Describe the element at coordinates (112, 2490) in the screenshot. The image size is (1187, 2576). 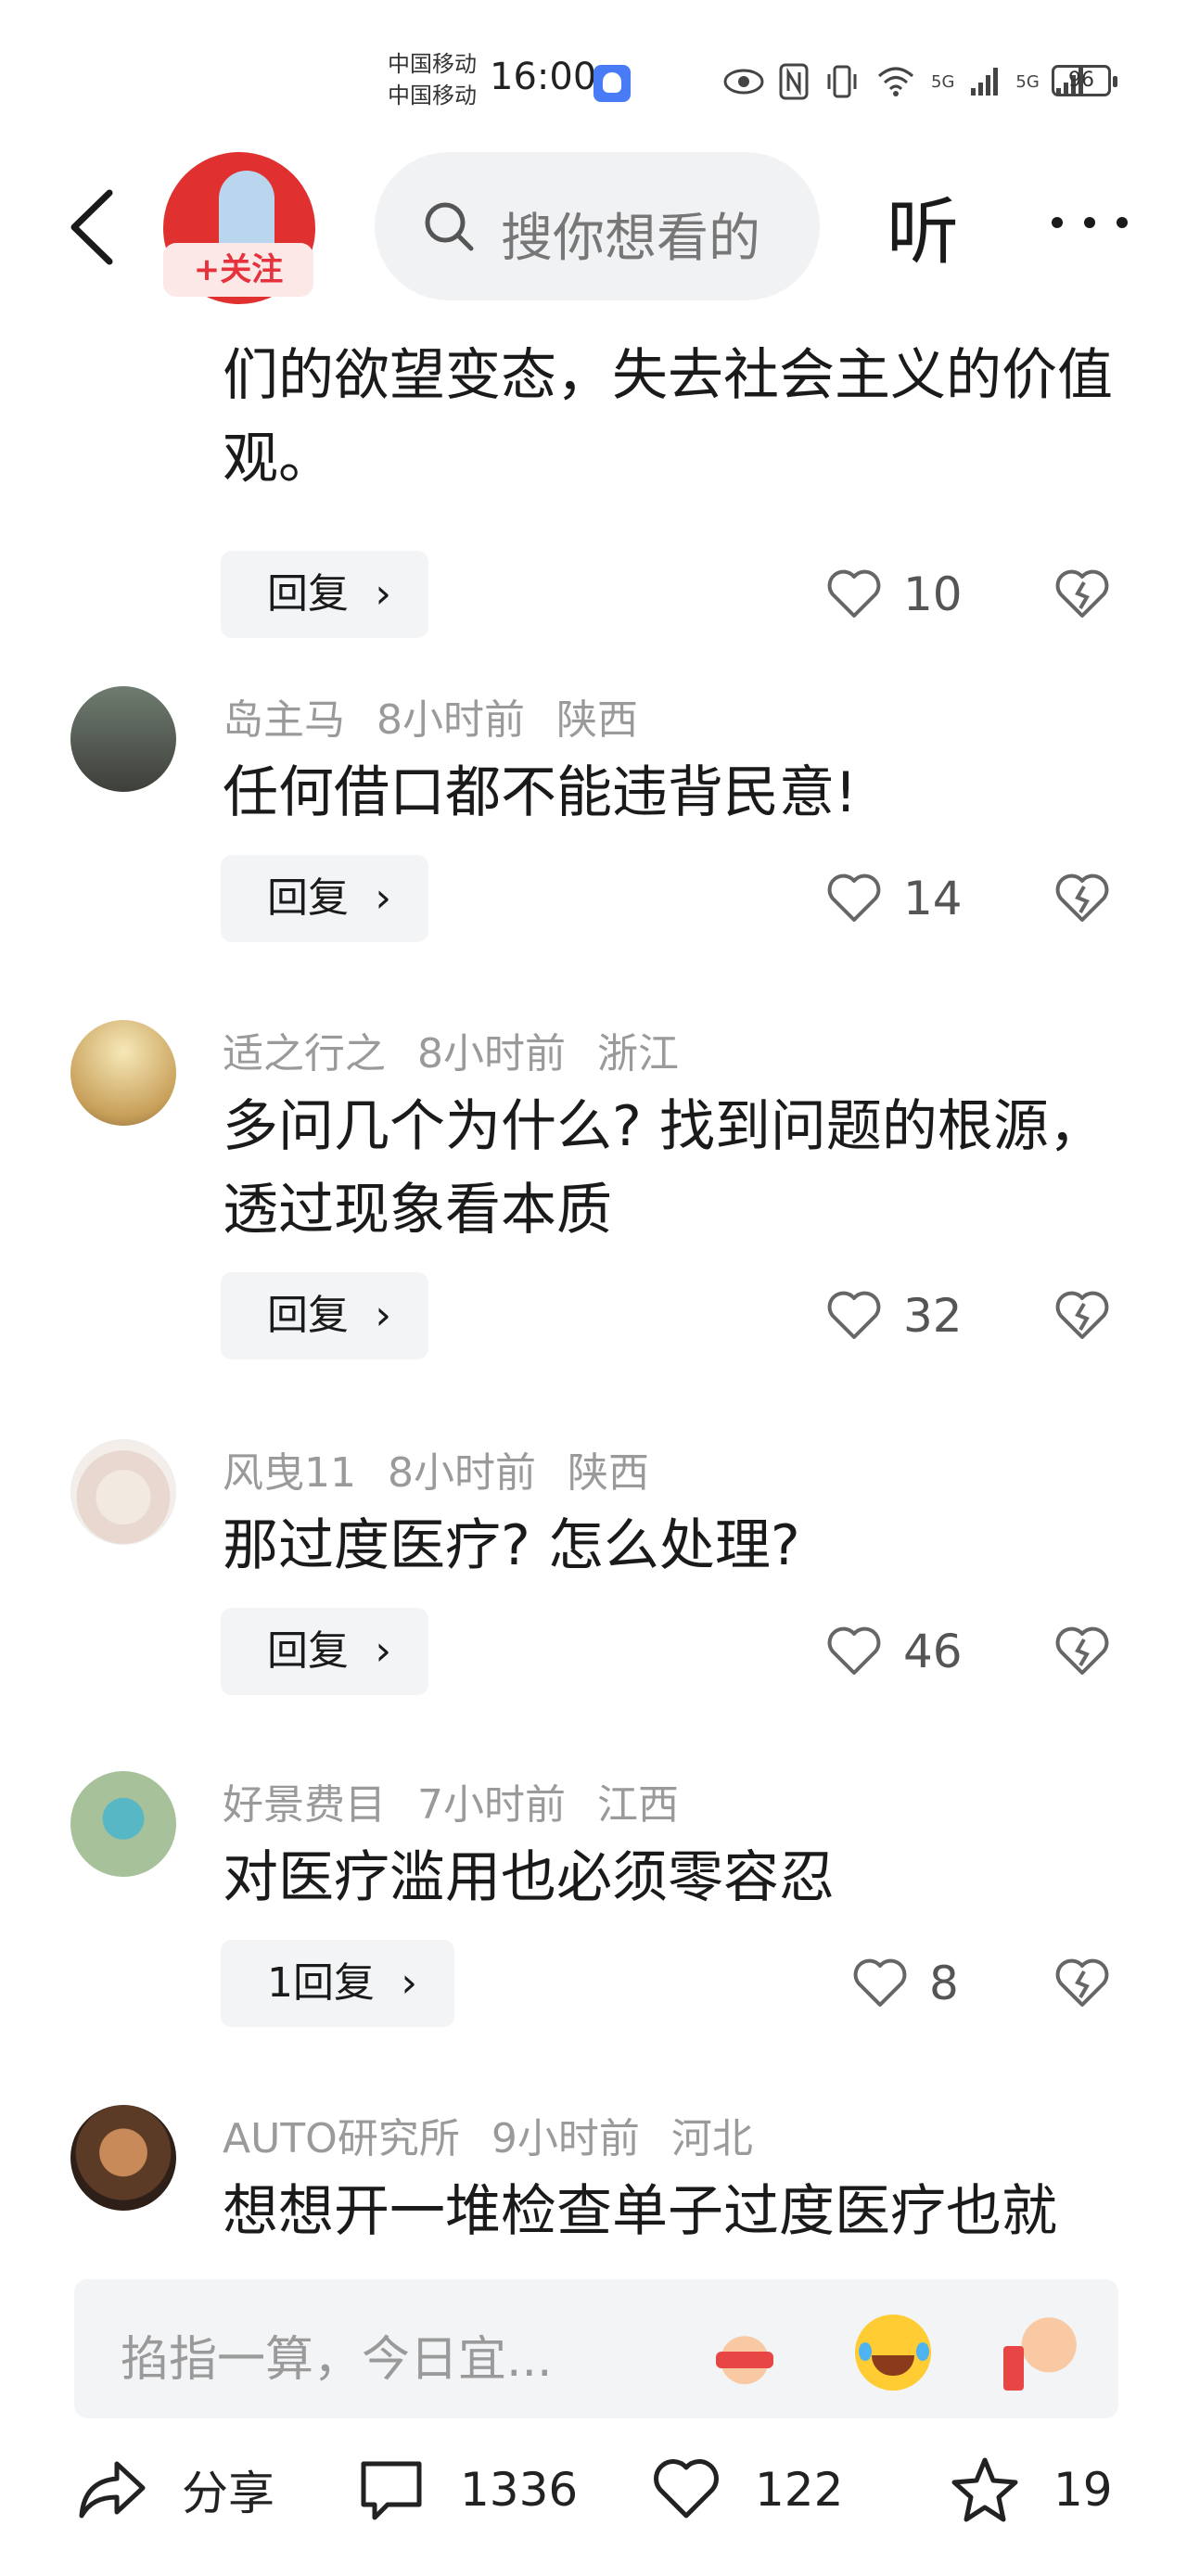
I see `share-icon` at that location.